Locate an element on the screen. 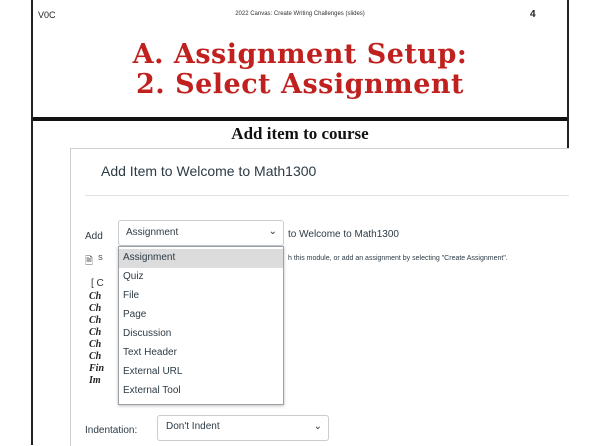 This screenshot has height=446, width=600. dropdown-option-assignment: Assignment is located at coordinates (201, 258).